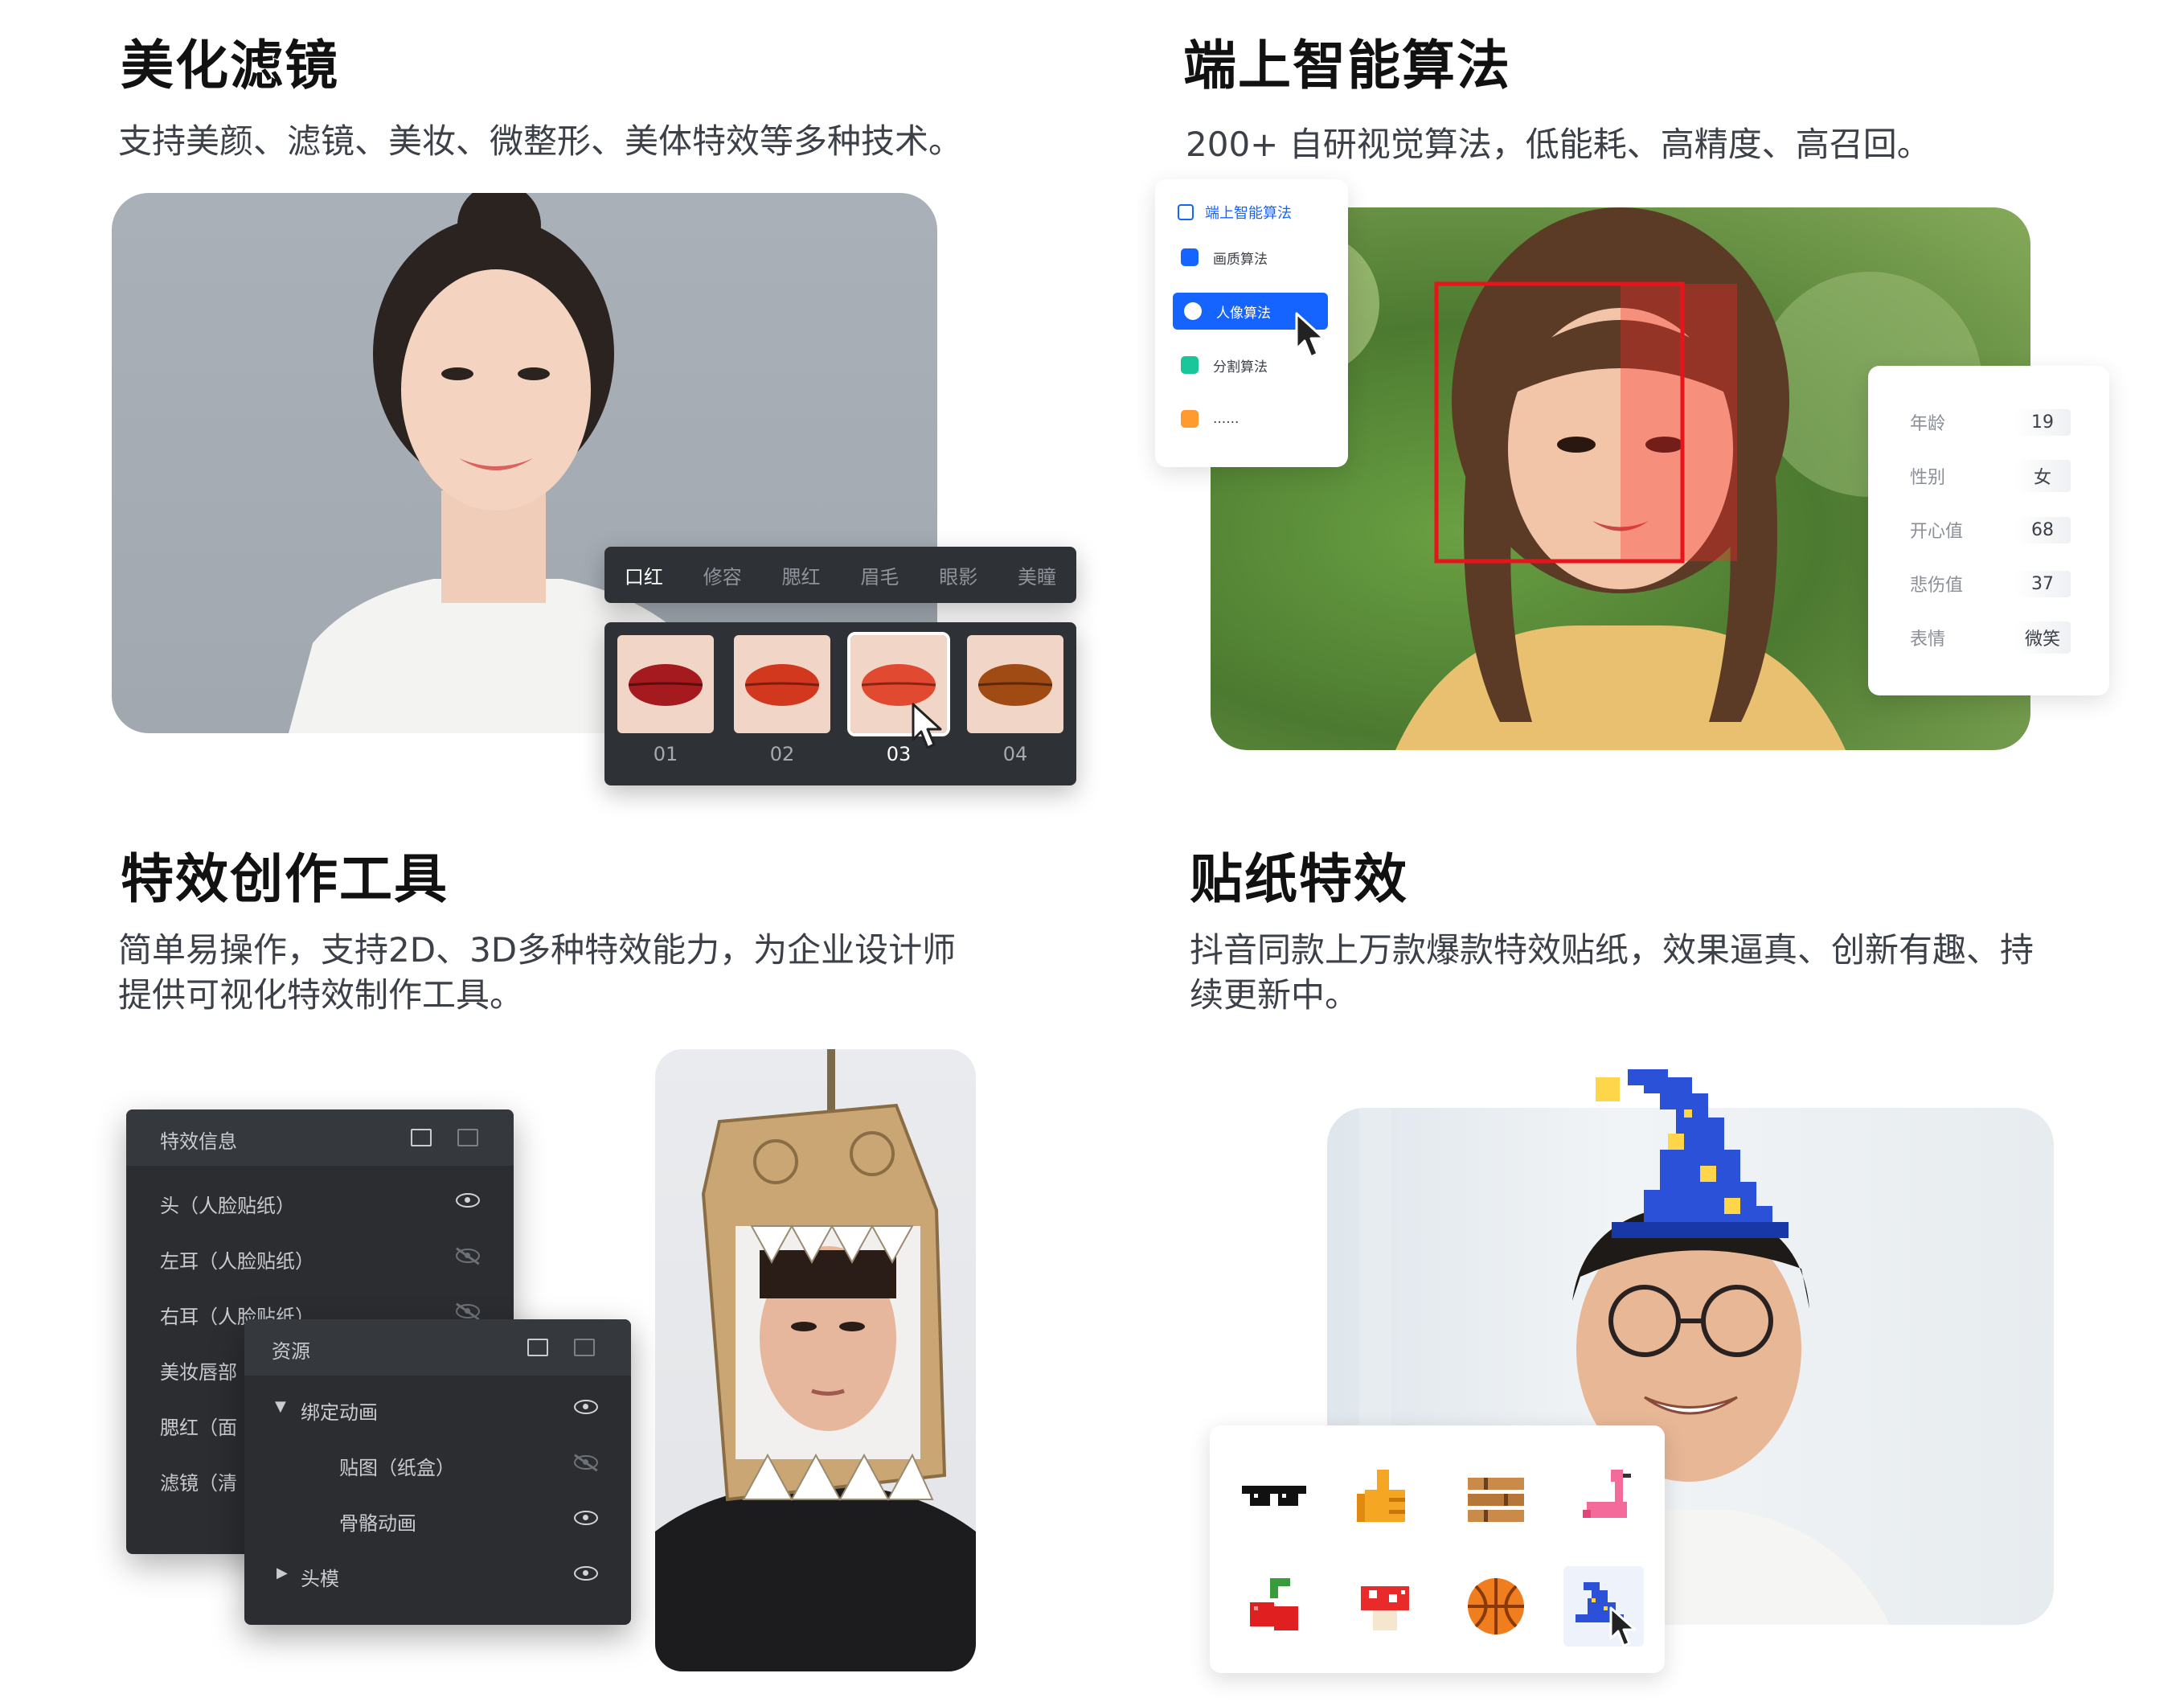  I want to click on resource-row: 绑定动画, so click(339, 1410).